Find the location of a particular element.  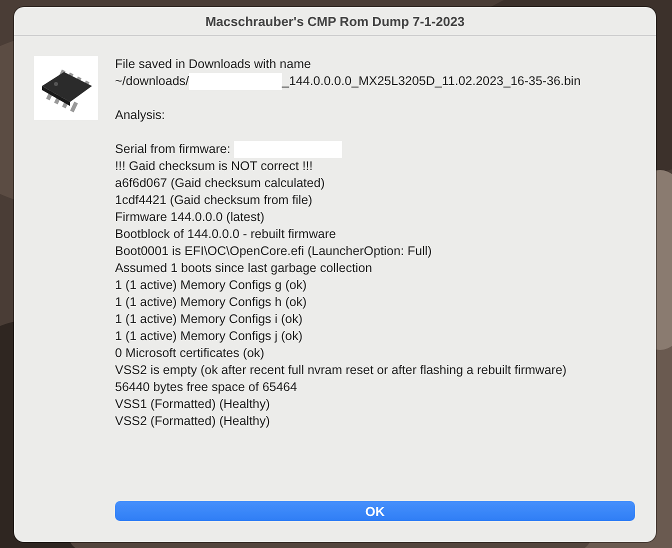

chip-icon is located at coordinates (66, 88).